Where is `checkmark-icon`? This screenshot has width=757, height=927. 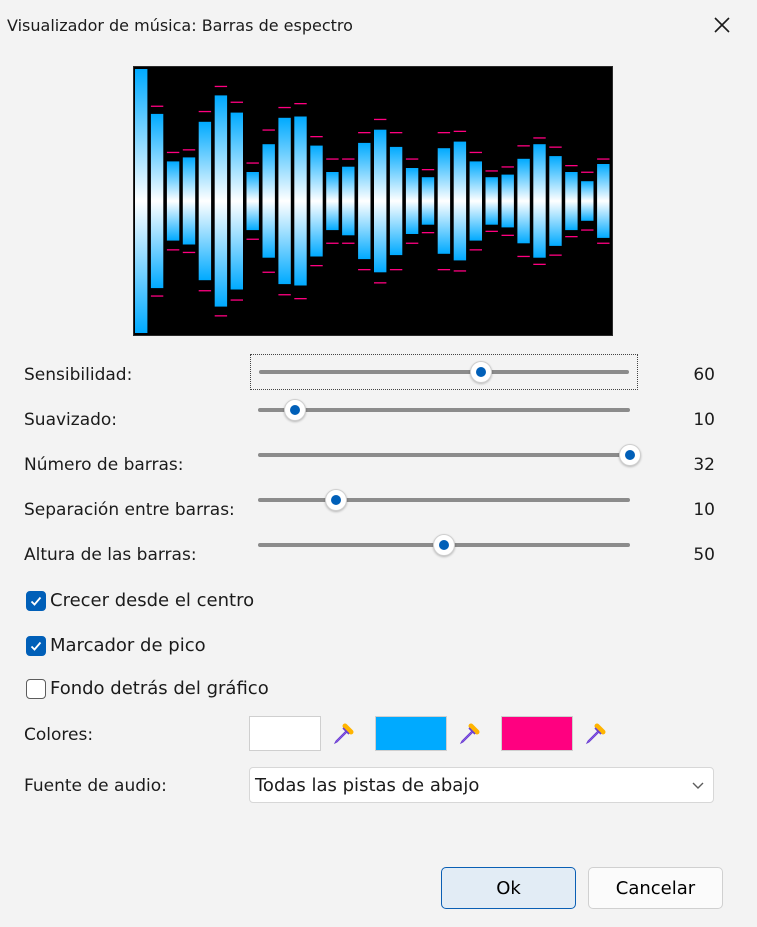 checkmark-icon is located at coordinates (36, 601).